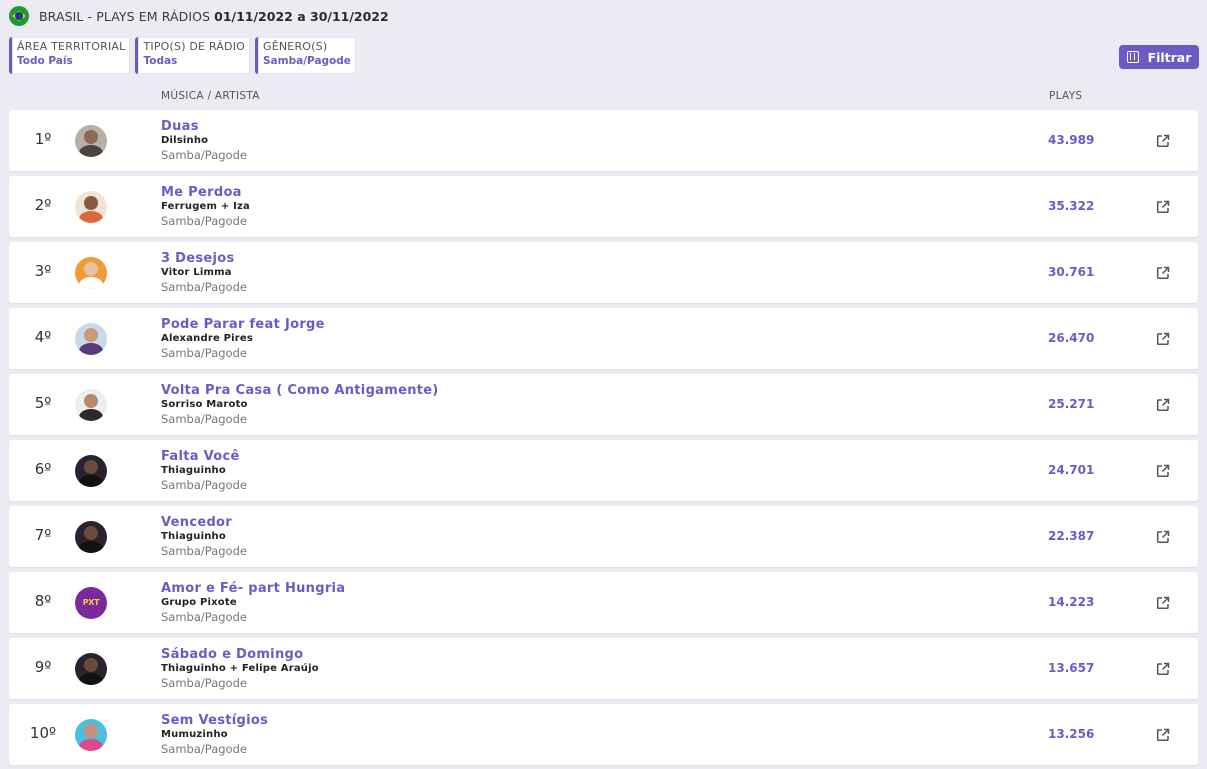 Image resolution: width=1207 pixels, height=769 pixels. What do you see at coordinates (185, 140) in the screenshot?
I see `artist-name: Dilsinho` at bounding box center [185, 140].